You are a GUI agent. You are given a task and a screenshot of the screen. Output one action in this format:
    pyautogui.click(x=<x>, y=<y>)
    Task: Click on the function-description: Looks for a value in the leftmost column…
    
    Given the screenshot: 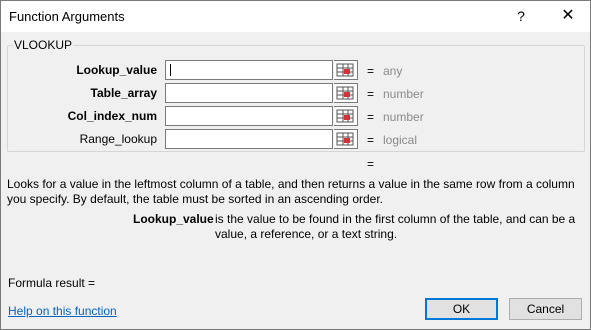 What is the action you would take?
    pyautogui.click(x=291, y=191)
    